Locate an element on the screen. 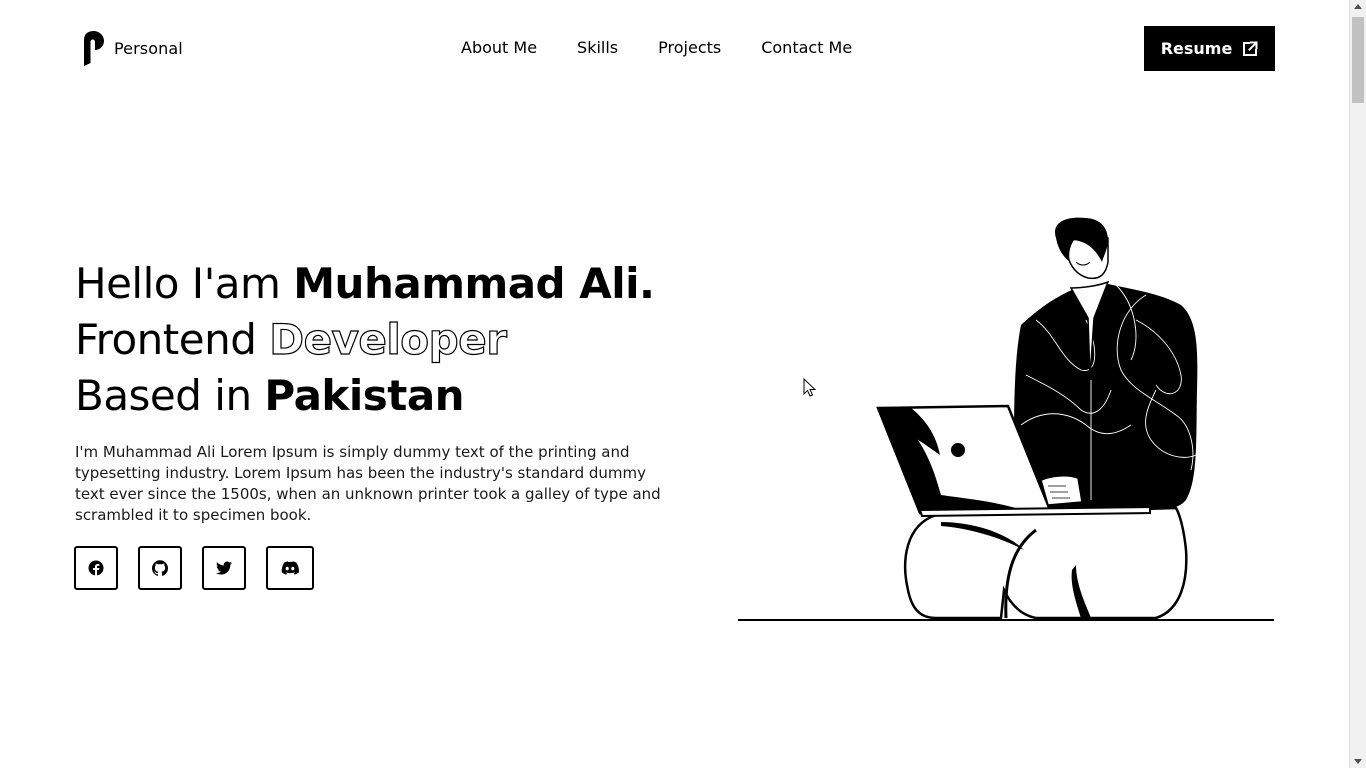  hero-greeting-text: Hello I'am is located at coordinates (184, 283).